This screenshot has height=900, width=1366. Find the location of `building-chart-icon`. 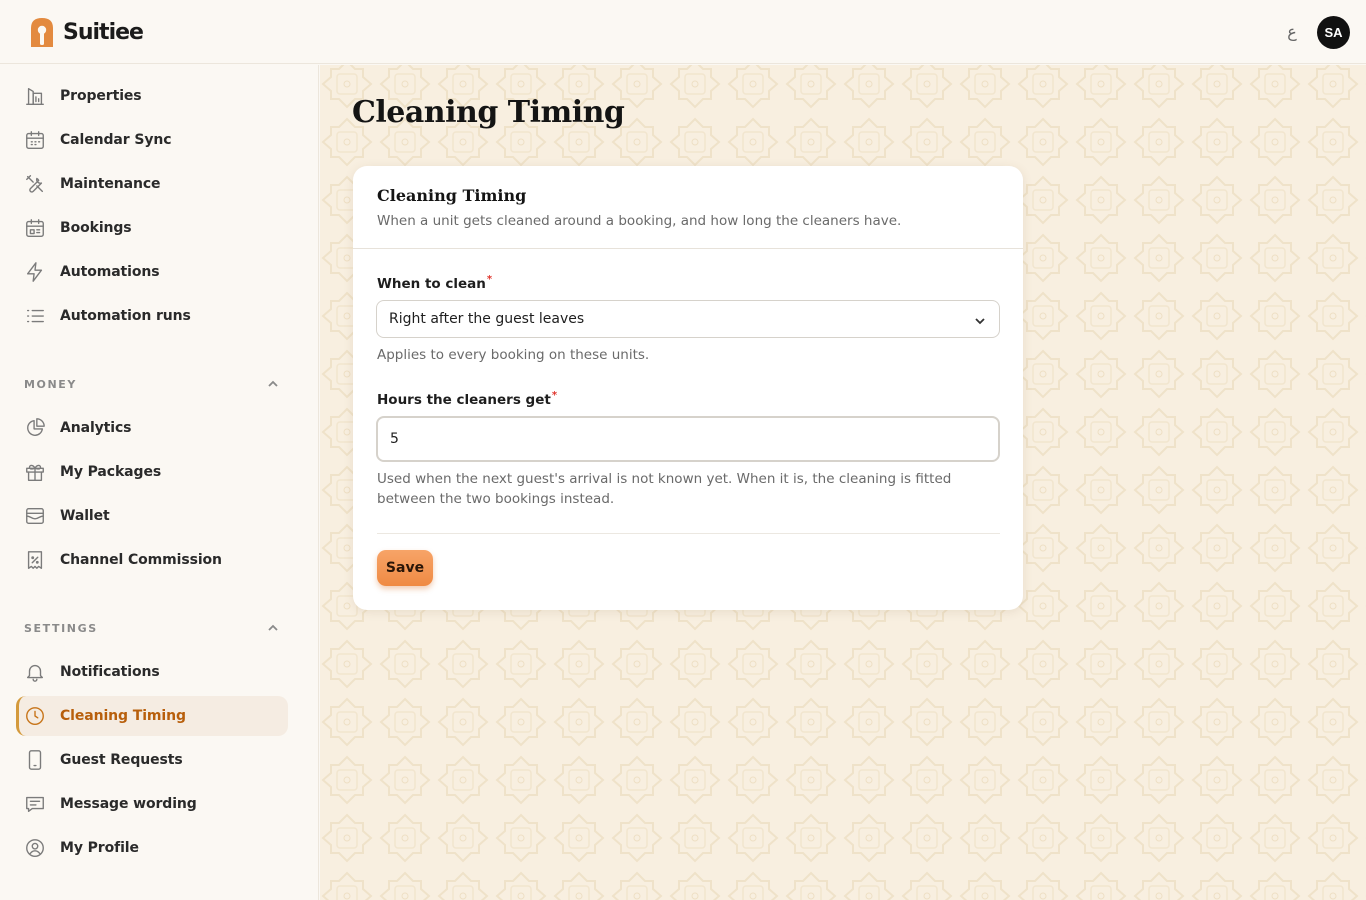

building-chart-icon is located at coordinates (35, 96).